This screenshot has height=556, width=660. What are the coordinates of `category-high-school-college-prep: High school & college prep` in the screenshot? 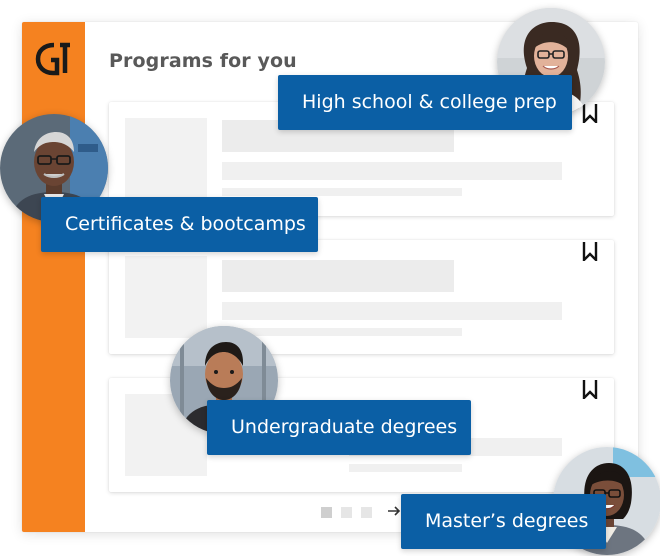 It's located at (425, 102).